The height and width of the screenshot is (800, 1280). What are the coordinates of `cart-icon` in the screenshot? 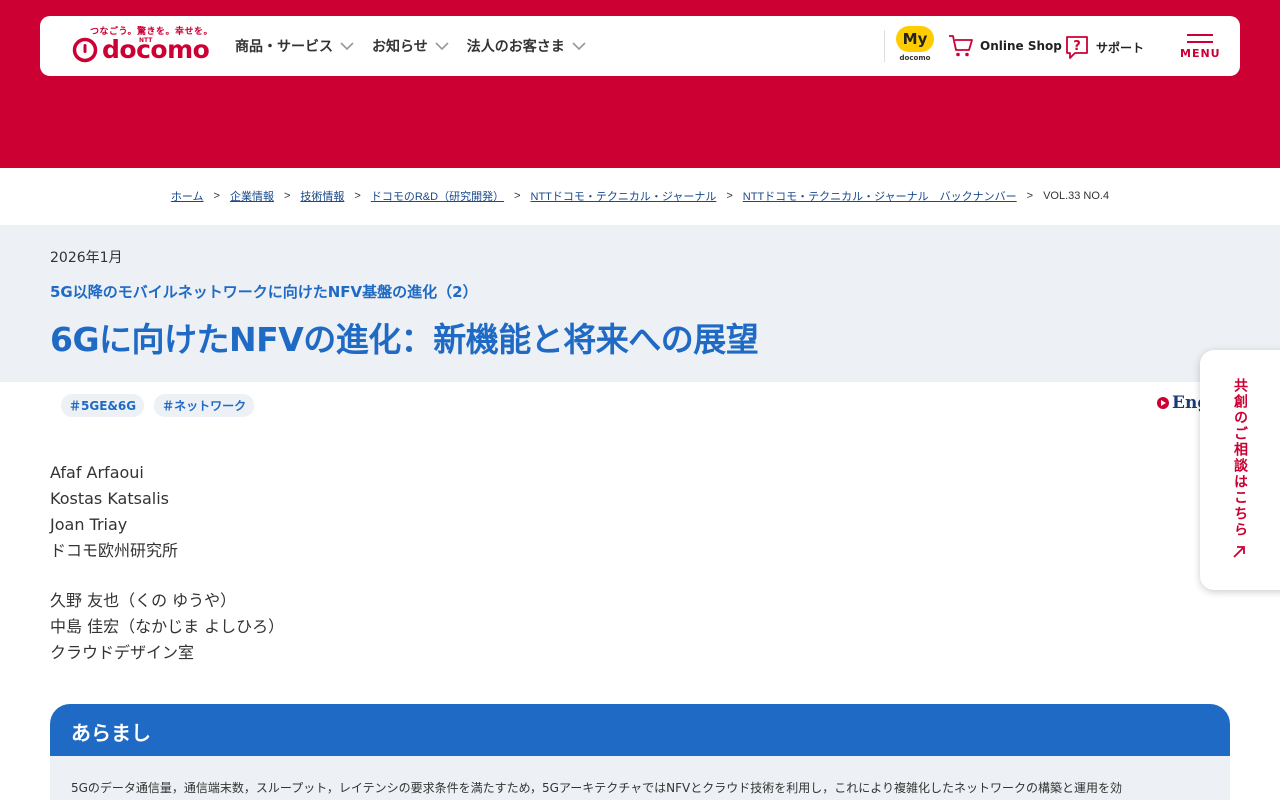 It's located at (961, 46).